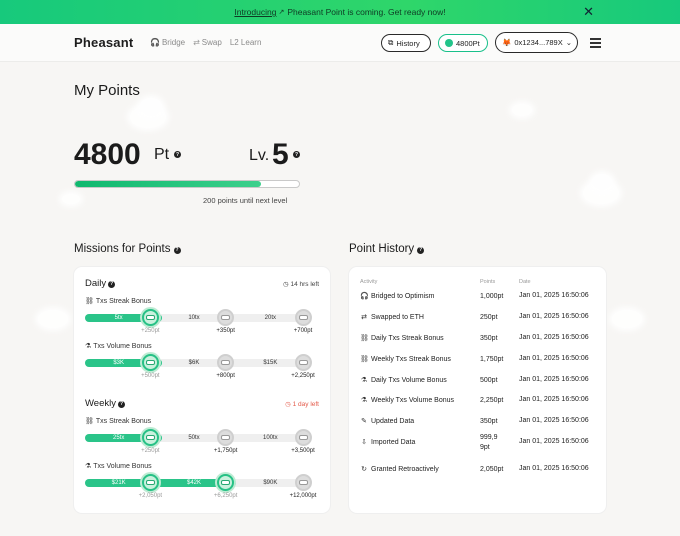 Image resolution: width=680 pixels, height=536 pixels. Describe the element at coordinates (407, 338) in the screenshot. I see `history-activity-text: Daily Txs Streak Bonus` at that location.